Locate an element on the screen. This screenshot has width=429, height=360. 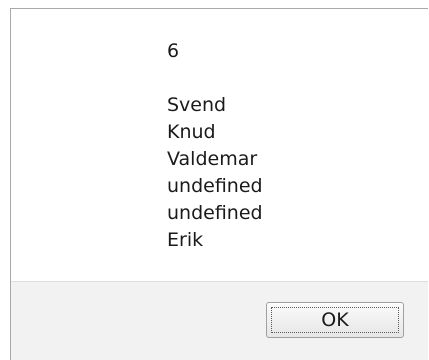
message-line: Erik is located at coordinates (185, 240).